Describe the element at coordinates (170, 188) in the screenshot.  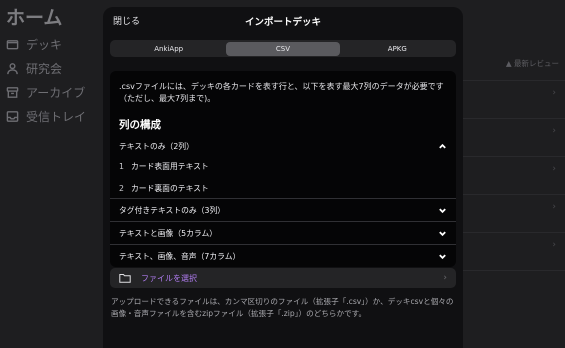
I see `column-text: カード裏面のテキスト` at that location.